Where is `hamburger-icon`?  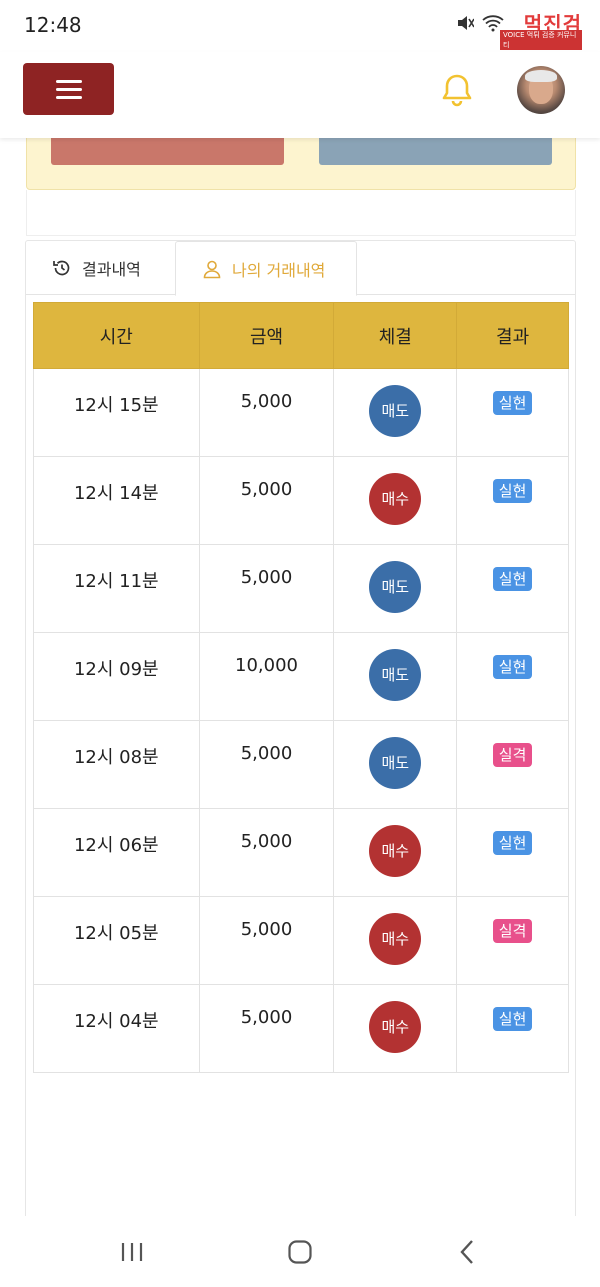
hamburger-icon is located at coordinates (68, 81).